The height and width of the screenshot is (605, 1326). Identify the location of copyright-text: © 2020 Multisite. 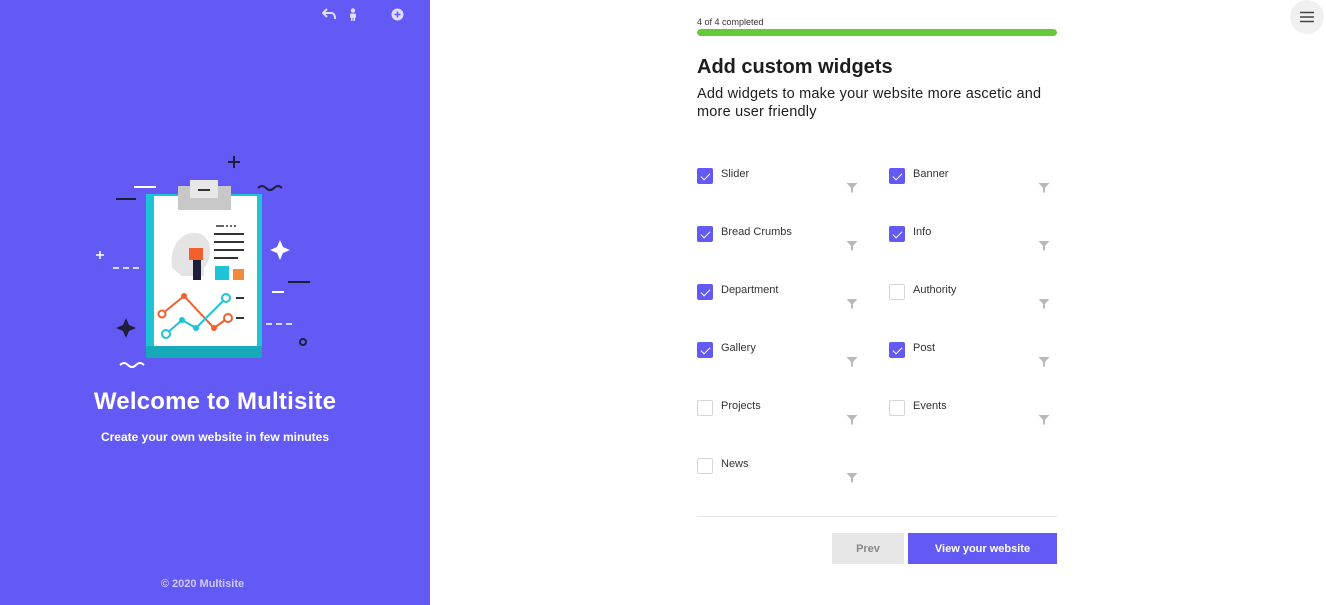
(202, 584).